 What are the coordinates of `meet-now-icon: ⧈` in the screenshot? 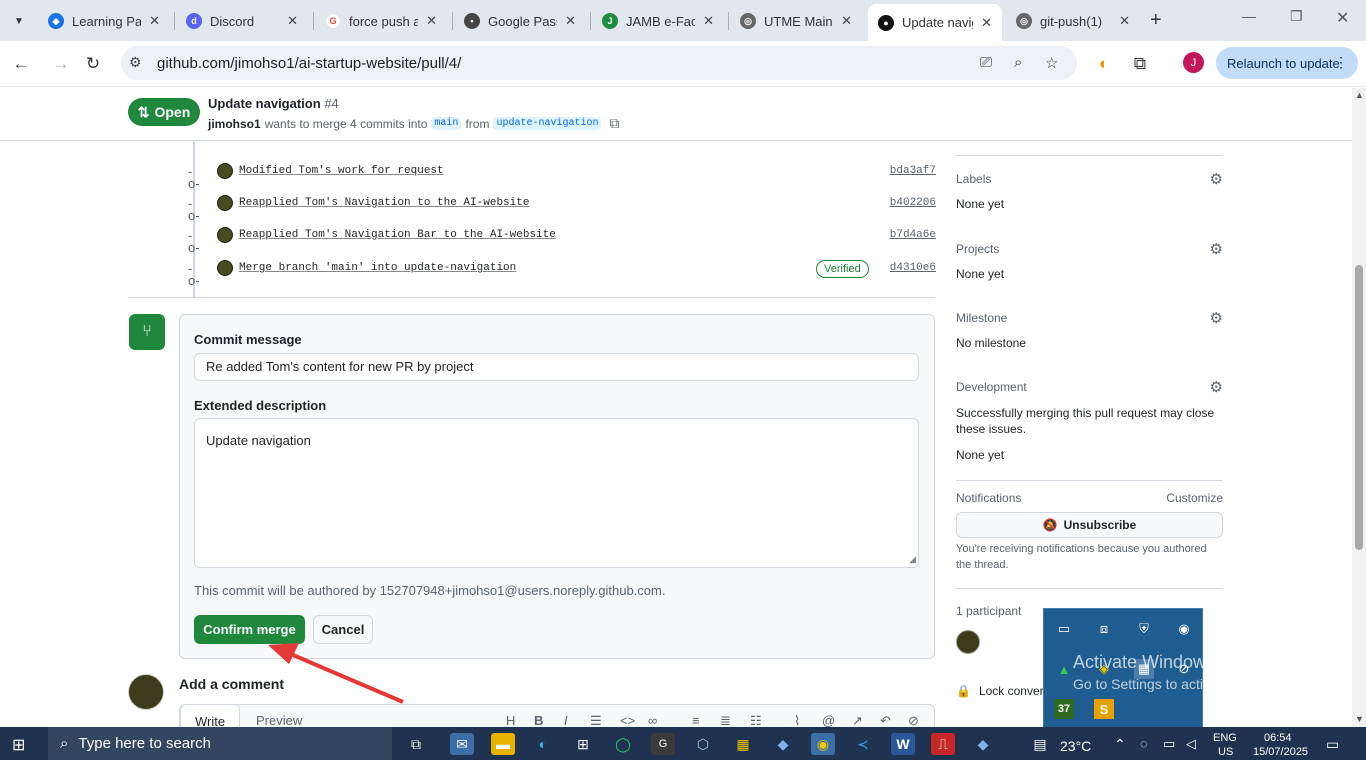 It's located at (1104, 629).